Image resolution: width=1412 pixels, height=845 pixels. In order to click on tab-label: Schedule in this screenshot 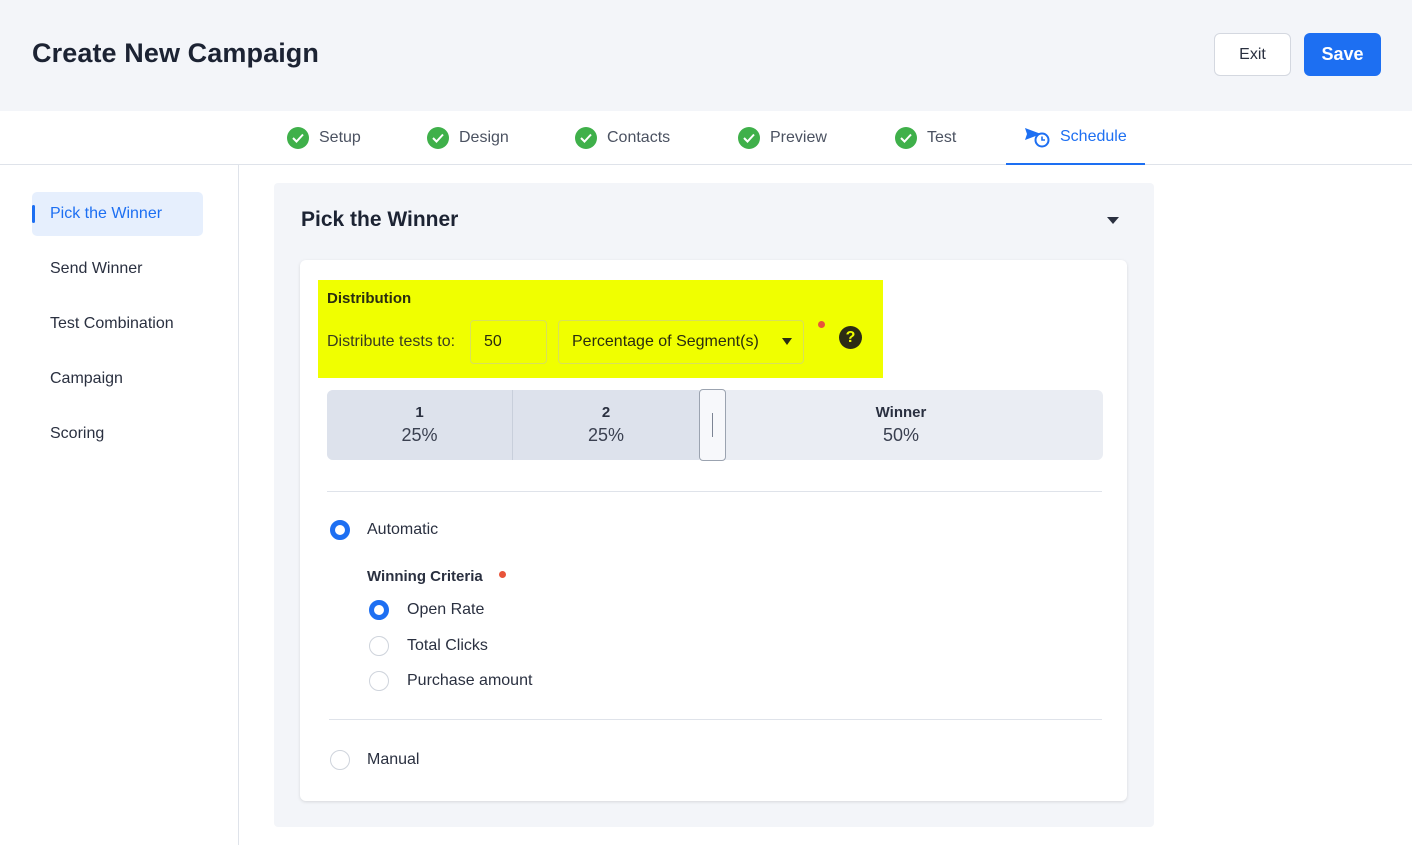, I will do `click(1093, 136)`.